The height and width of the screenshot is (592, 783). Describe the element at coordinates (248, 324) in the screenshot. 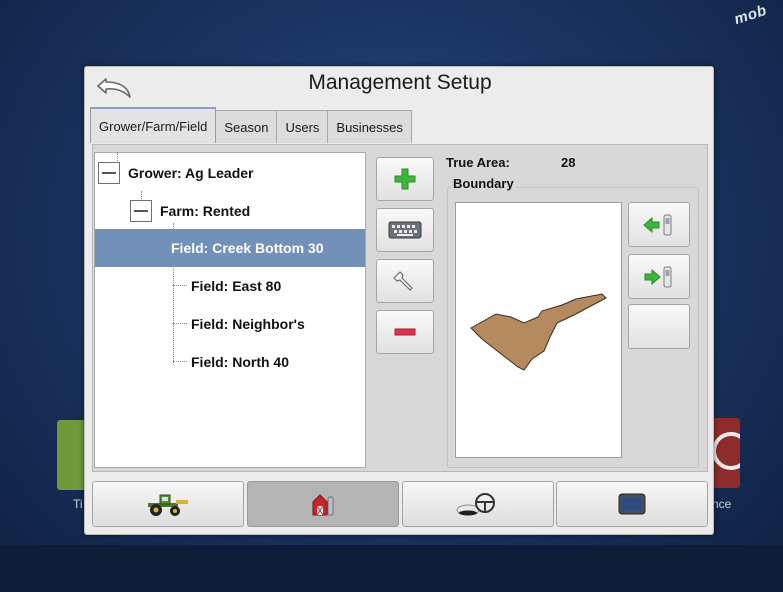

I see `tree-item-field-label: Field: Neighbor's` at that location.